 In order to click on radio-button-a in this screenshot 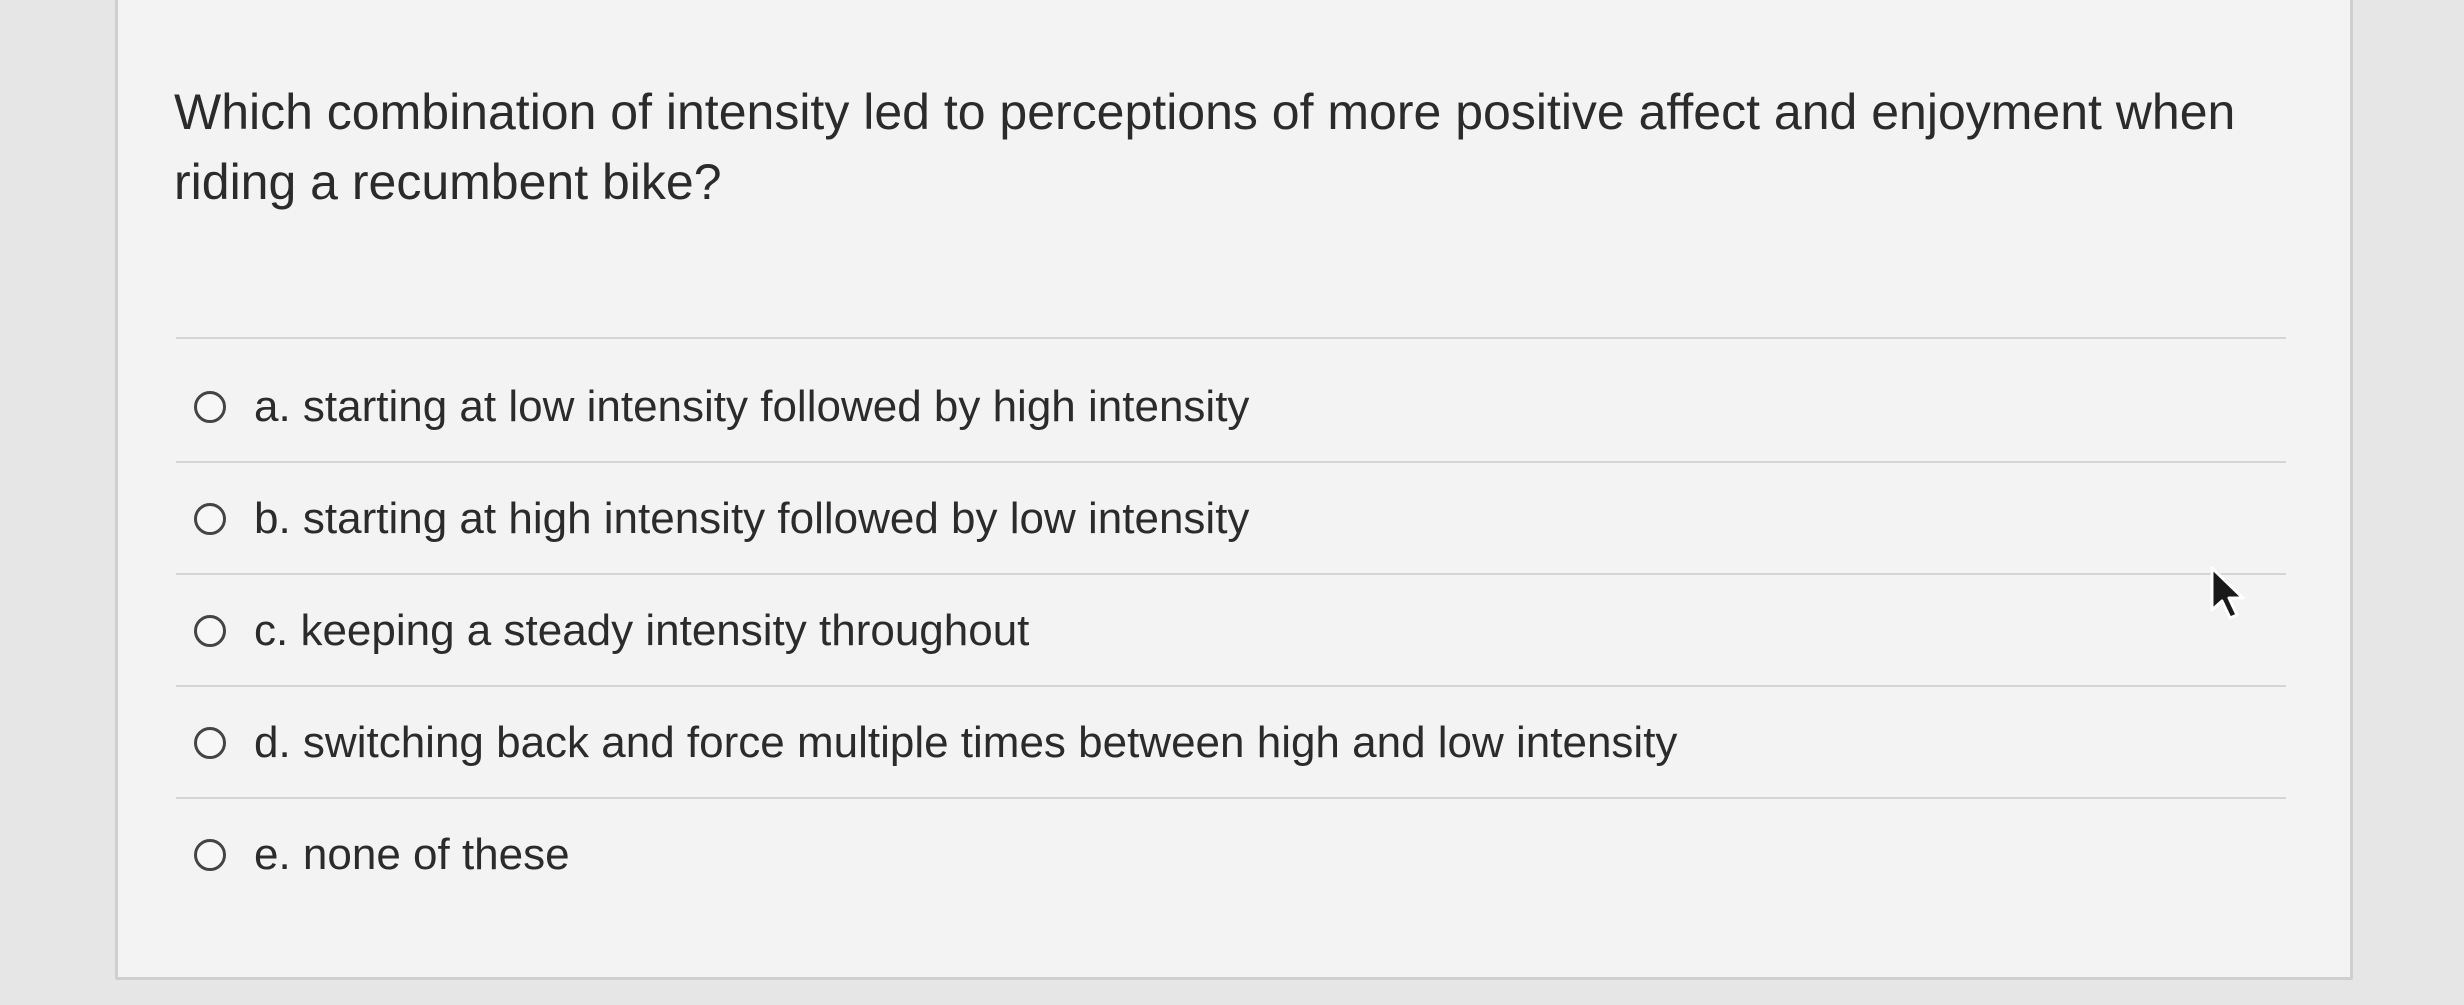, I will do `click(210, 407)`.